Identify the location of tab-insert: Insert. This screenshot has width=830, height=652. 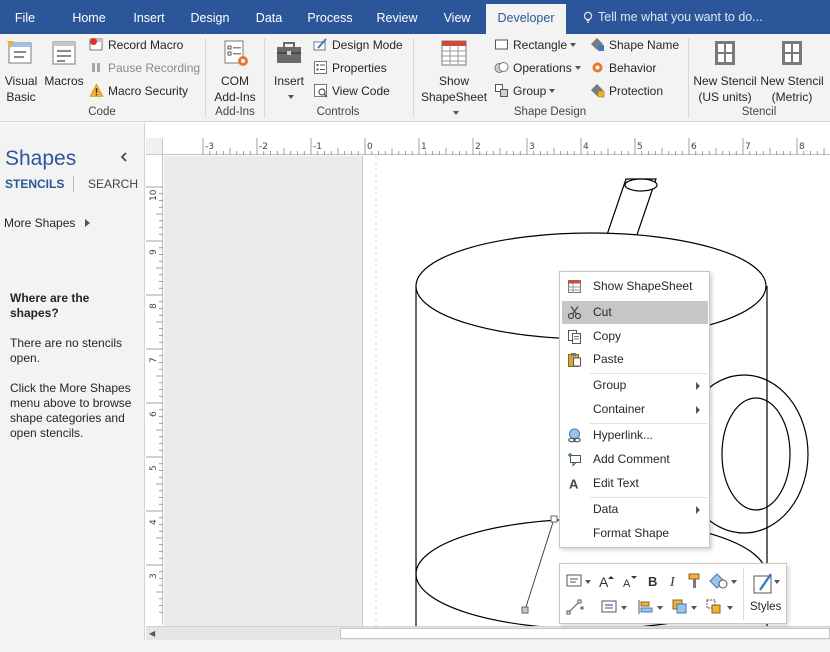
(149, 19).